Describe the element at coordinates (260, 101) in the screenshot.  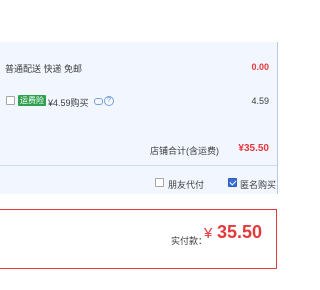
I see `insurance-price: 4.59` at that location.